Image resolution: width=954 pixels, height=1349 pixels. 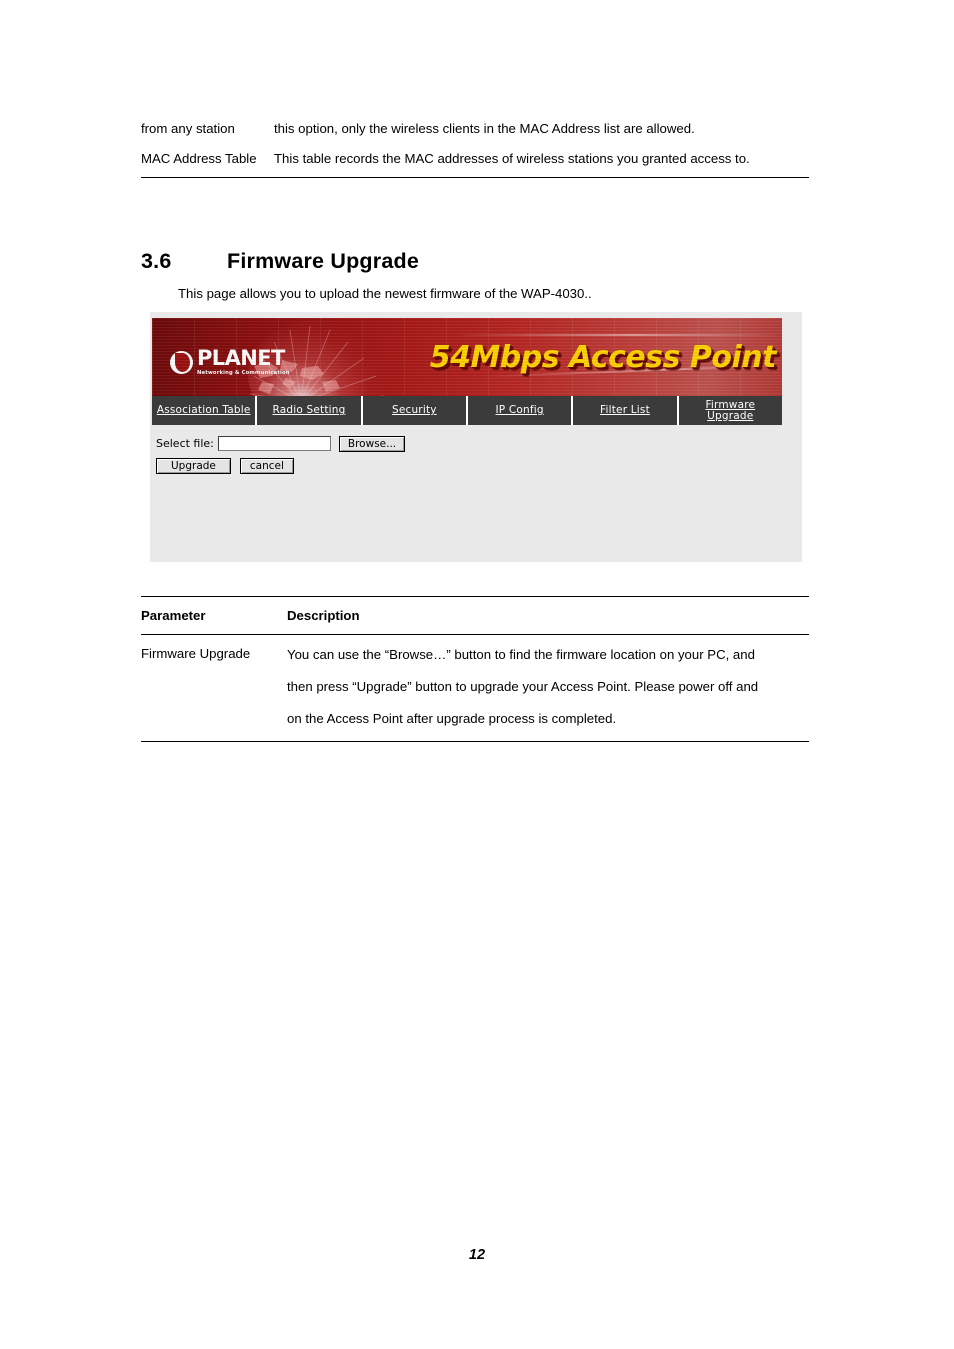 What do you see at coordinates (196, 653) in the screenshot?
I see `table-cell-parameter: Firmware Upgrade` at bounding box center [196, 653].